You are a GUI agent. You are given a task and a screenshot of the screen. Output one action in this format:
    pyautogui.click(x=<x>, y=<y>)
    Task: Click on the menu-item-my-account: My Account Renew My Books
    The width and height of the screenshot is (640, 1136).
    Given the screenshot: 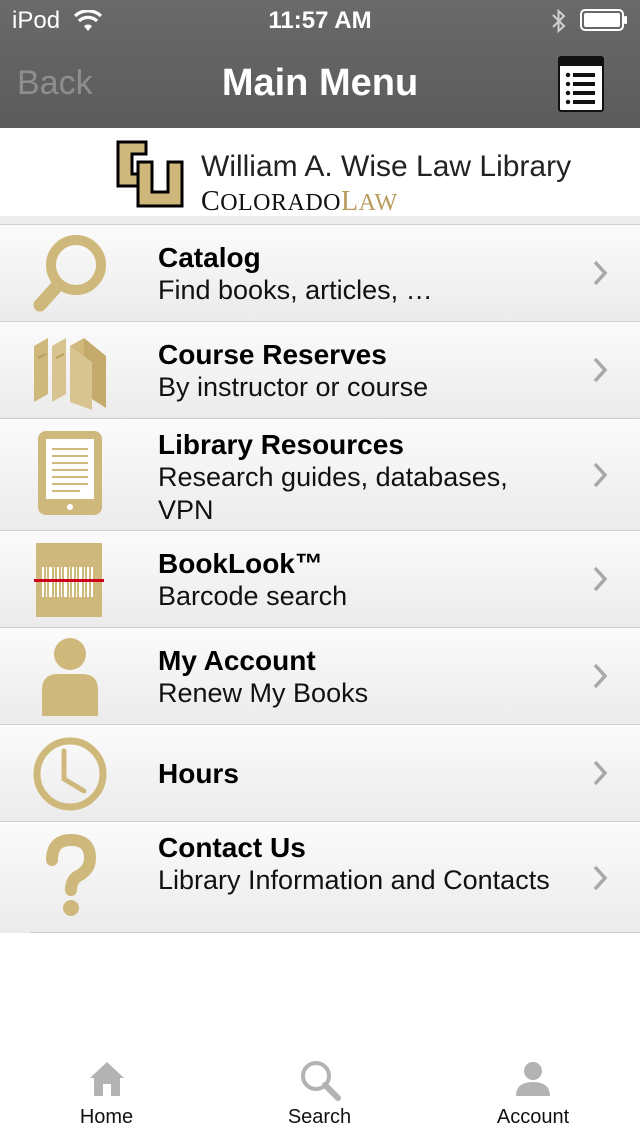 What is the action you would take?
    pyautogui.click(x=320, y=675)
    